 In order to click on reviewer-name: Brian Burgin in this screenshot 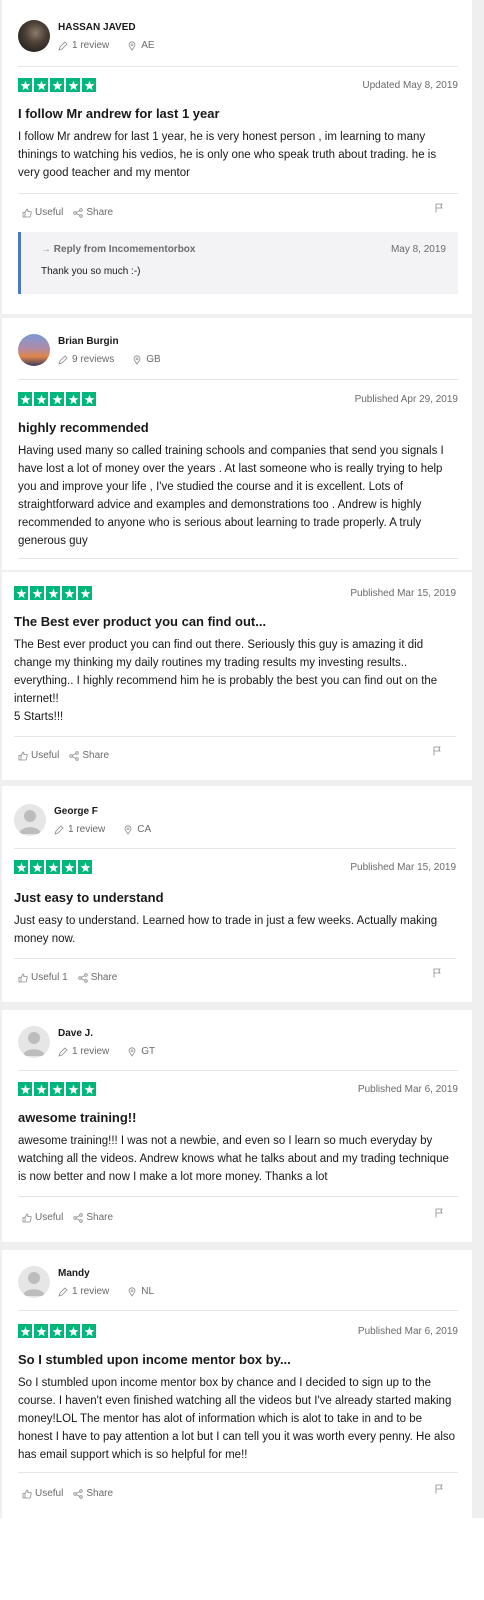, I will do `click(88, 341)`.